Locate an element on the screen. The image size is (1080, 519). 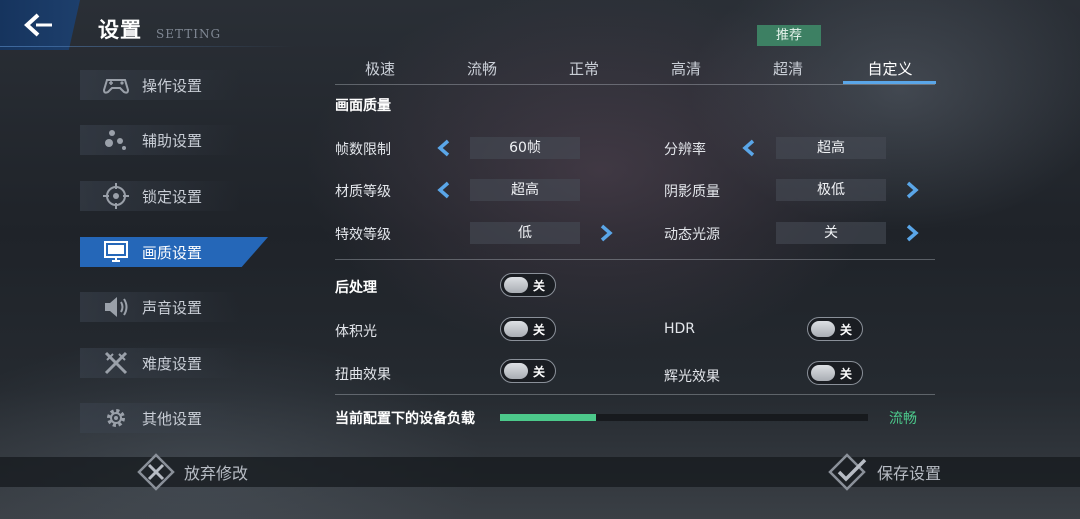
tab-normal: 正常 is located at coordinates (584, 68).